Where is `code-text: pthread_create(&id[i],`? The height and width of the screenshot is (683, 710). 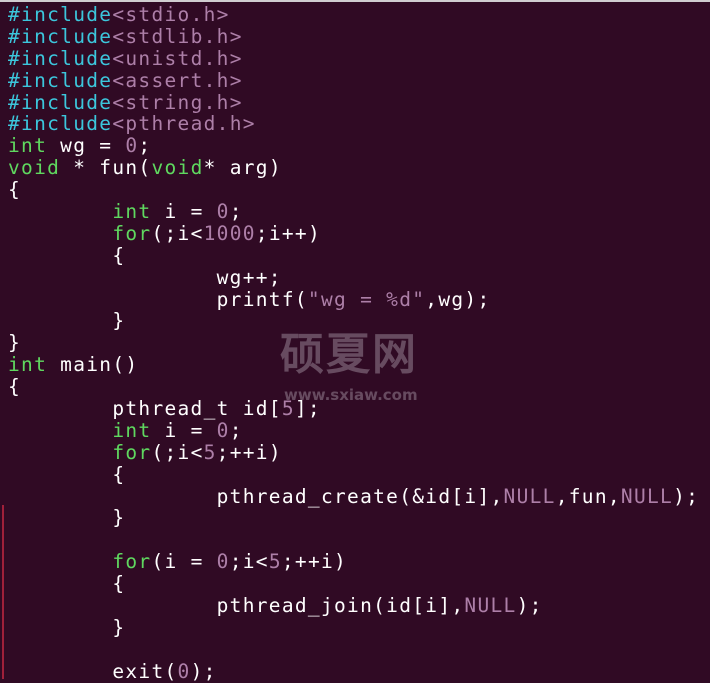 code-text: pthread_create(&id[i], is located at coordinates (256, 496).